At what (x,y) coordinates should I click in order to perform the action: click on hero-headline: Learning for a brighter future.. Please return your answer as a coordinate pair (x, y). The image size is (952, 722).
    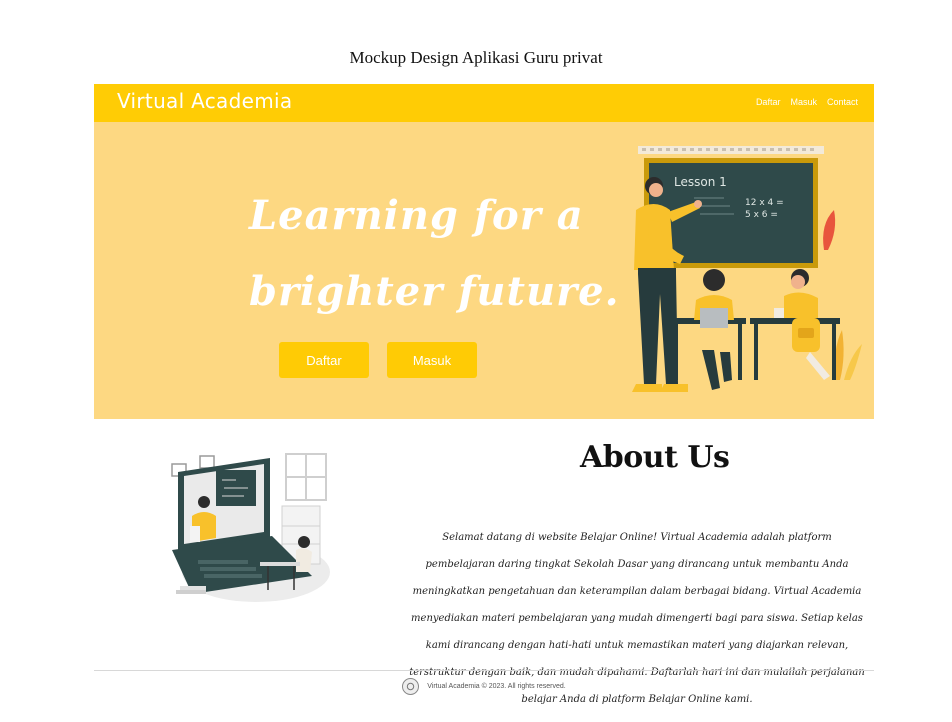
    Looking at the image, I should click on (434, 254).